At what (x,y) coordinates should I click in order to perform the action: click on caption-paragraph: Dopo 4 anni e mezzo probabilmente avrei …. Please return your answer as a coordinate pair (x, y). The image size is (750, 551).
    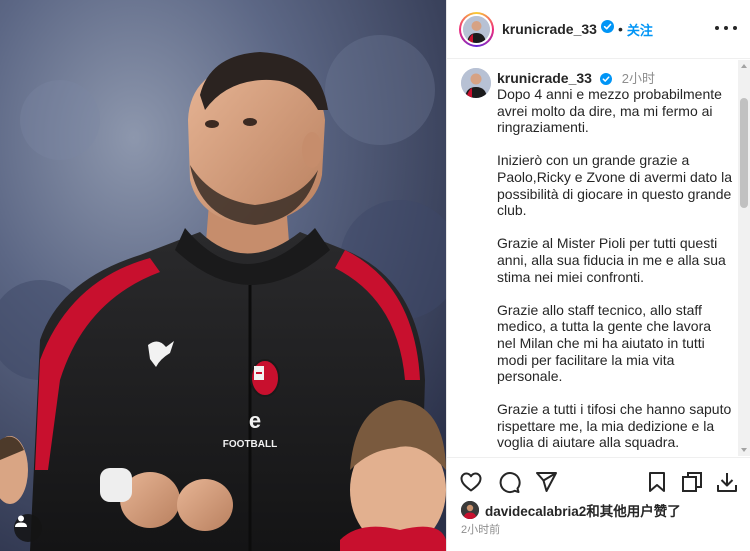
    Looking at the image, I should click on (609, 111).